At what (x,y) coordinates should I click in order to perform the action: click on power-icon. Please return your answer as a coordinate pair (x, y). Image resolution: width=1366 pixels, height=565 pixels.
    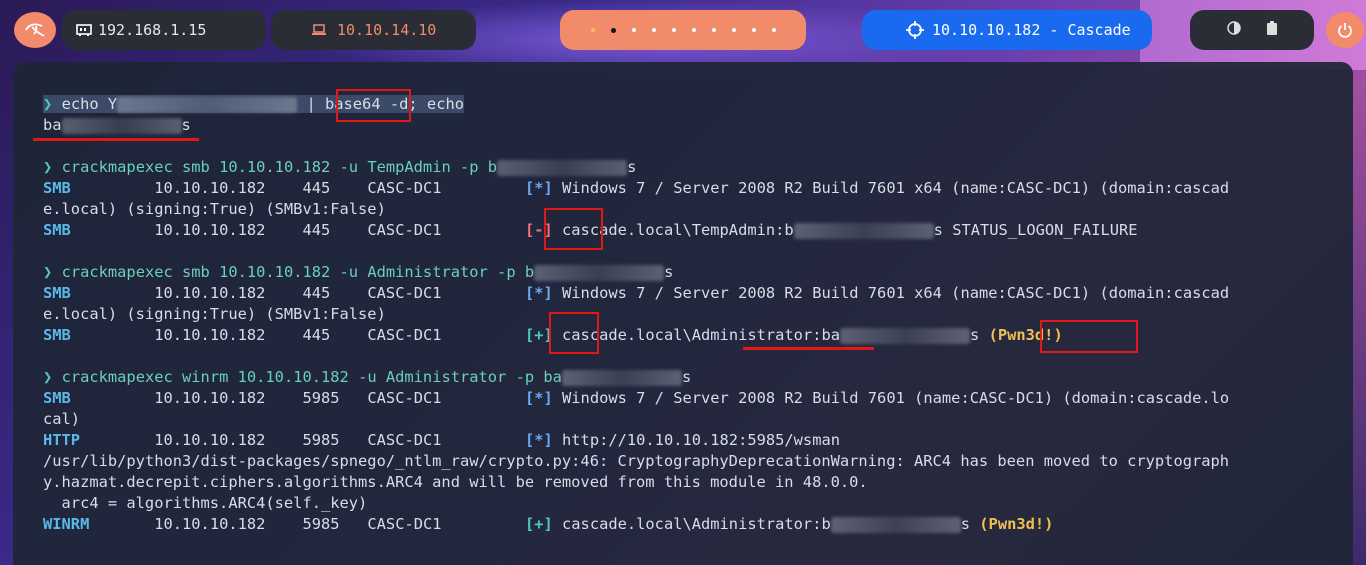
    Looking at the image, I should click on (1345, 30).